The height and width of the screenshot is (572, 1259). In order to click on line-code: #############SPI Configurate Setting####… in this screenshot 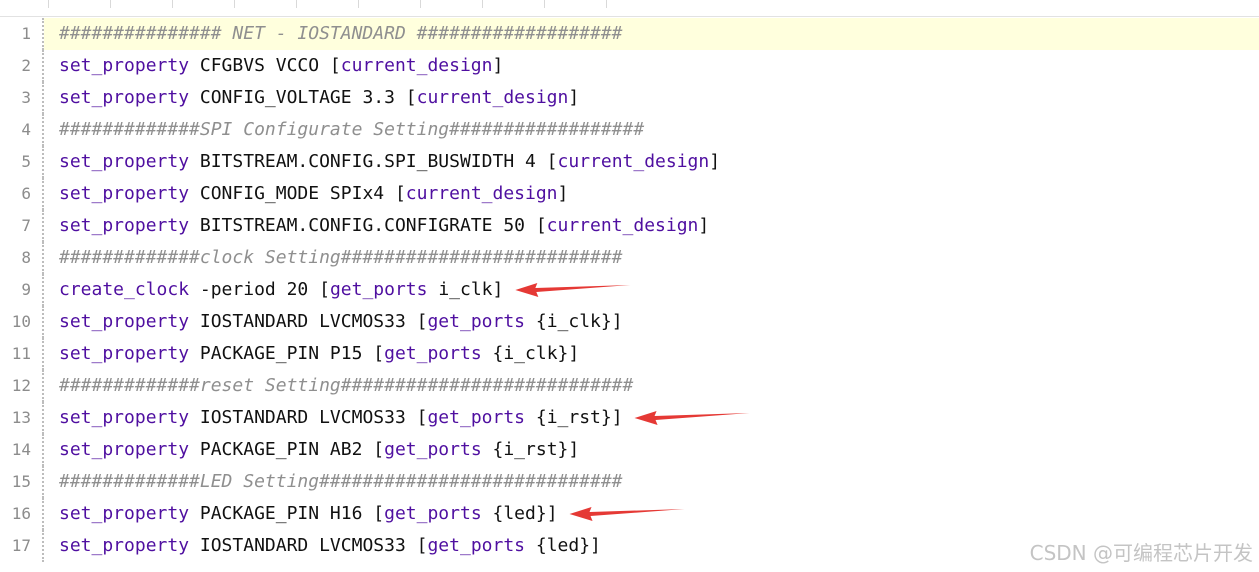, I will do `click(651, 130)`.